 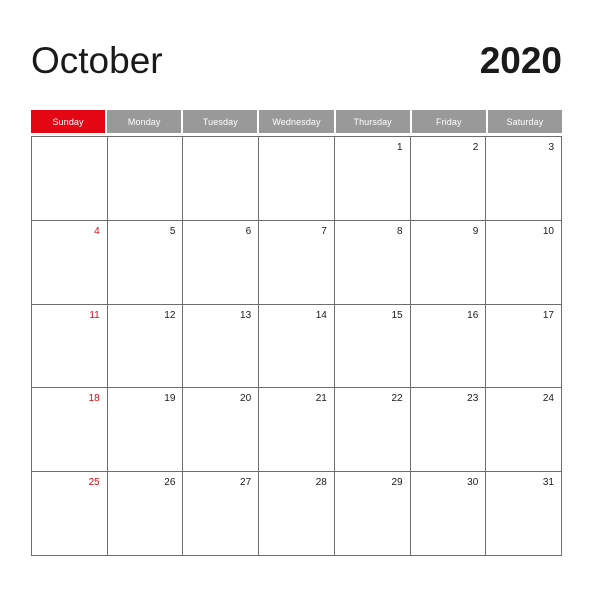 I want to click on day-number: 8, so click(x=400, y=231).